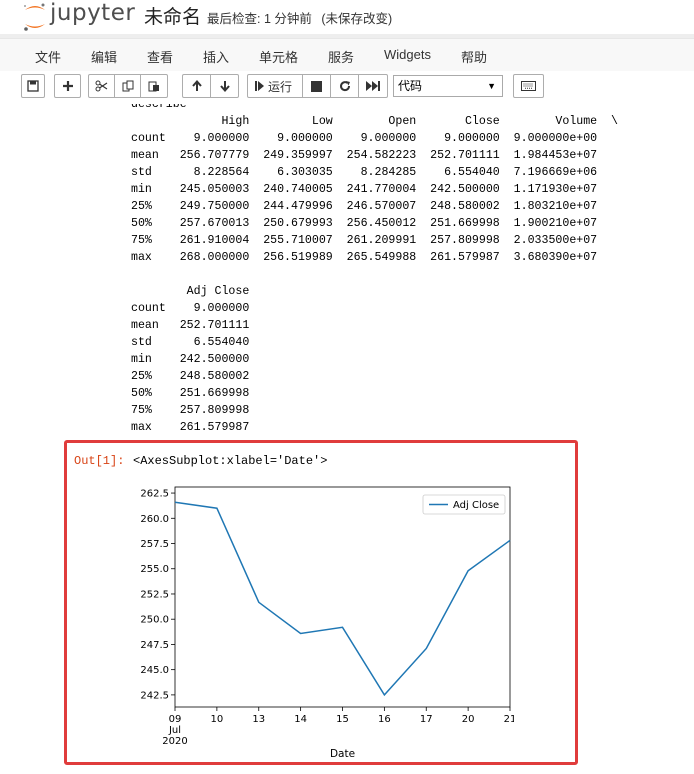  I want to click on describe-output-line: 50% 251.669998, so click(190, 393).